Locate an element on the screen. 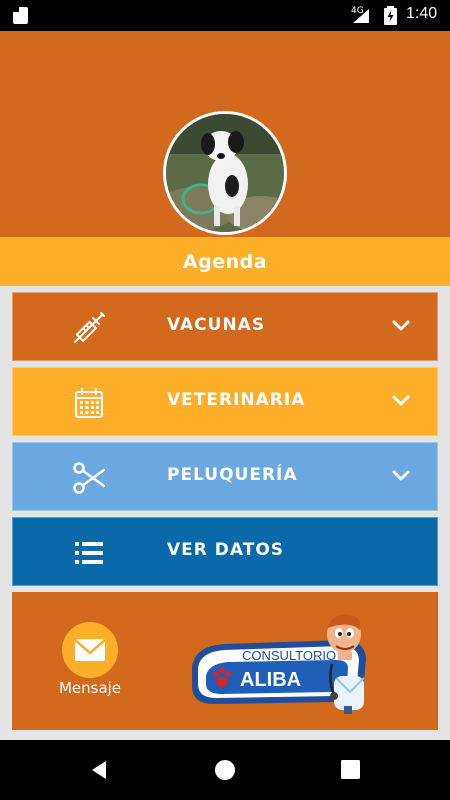 The height and width of the screenshot is (800, 450). list-icon is located at coordinates (89, 553).